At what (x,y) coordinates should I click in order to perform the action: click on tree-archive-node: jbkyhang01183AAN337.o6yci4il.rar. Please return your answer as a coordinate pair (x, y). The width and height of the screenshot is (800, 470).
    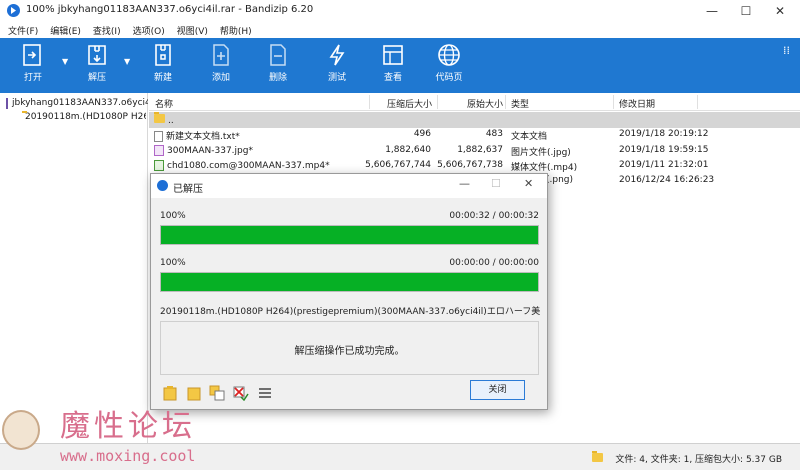
    Looking at the image, I should click on (77, 103).